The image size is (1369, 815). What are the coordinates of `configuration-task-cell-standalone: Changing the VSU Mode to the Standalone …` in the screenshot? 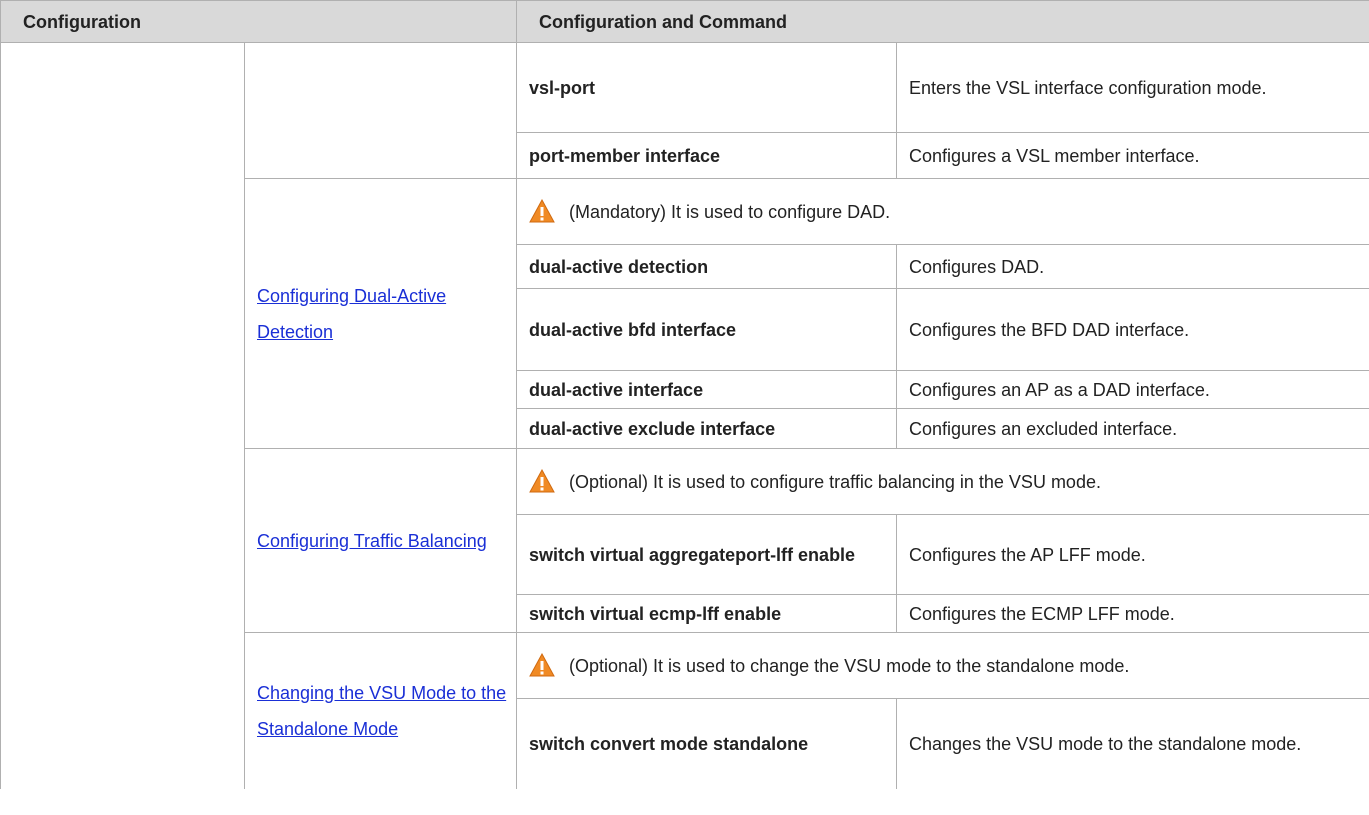 It's located at (380, 710).